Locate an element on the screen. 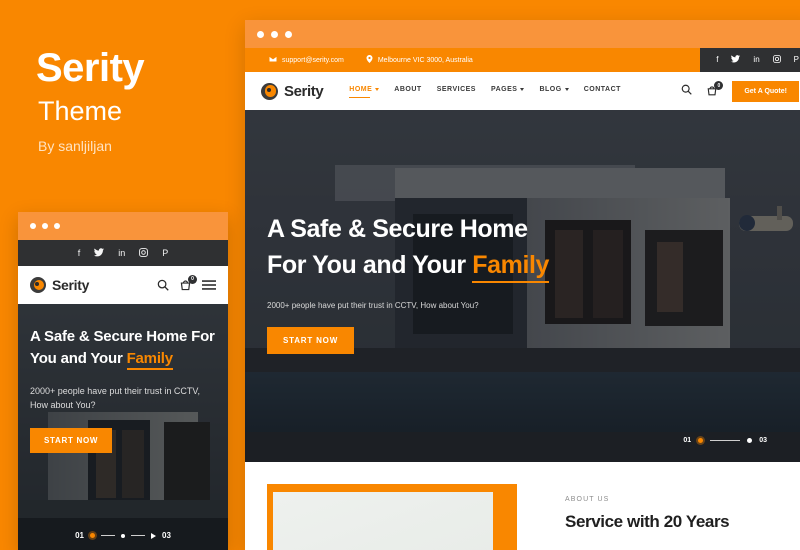  mobile-hero-slider-pagination: 01 03 is located at coordinates (123, 535).